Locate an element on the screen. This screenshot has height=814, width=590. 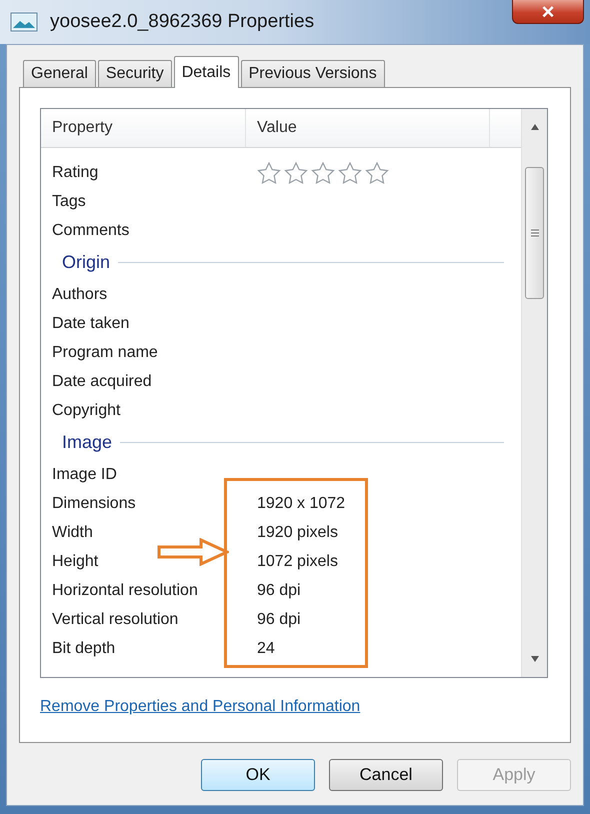
arrow-icon is located at coordinates (193, 552).